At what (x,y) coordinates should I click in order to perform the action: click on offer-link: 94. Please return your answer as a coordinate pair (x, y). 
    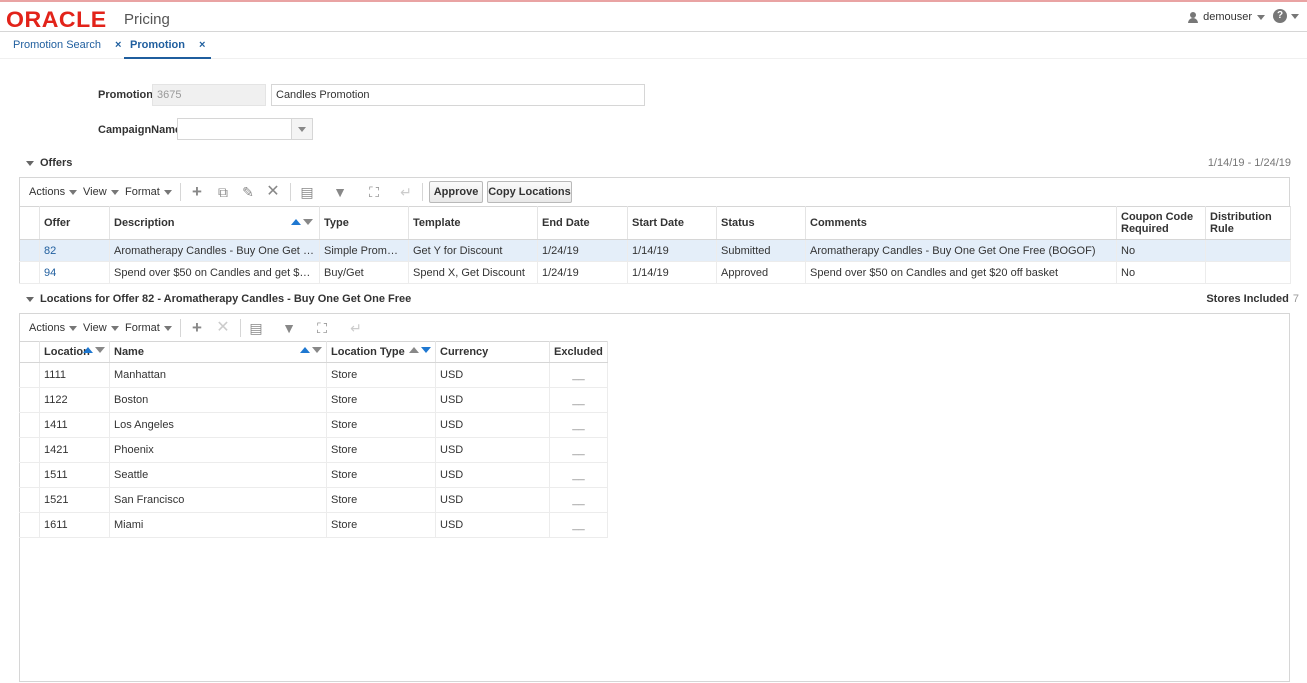
    Looking at the image, I should click on (74, 272).